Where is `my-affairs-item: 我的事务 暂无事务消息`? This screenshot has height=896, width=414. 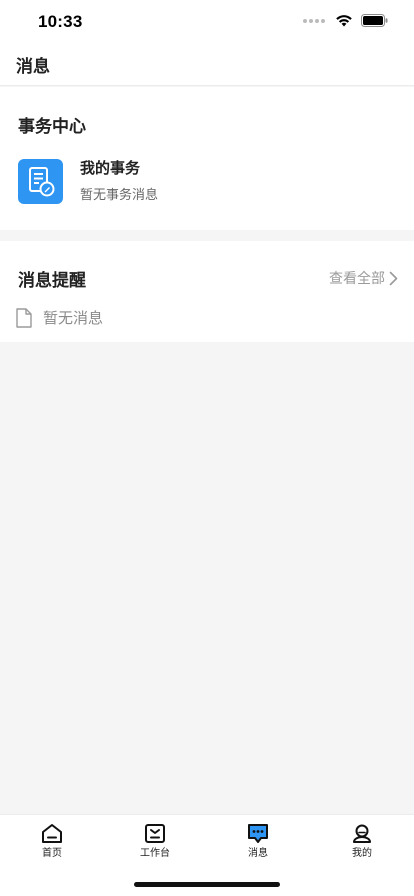 my-affairs-item: 我的事务 暂无事务消息 is located at coordinates (207, 181).